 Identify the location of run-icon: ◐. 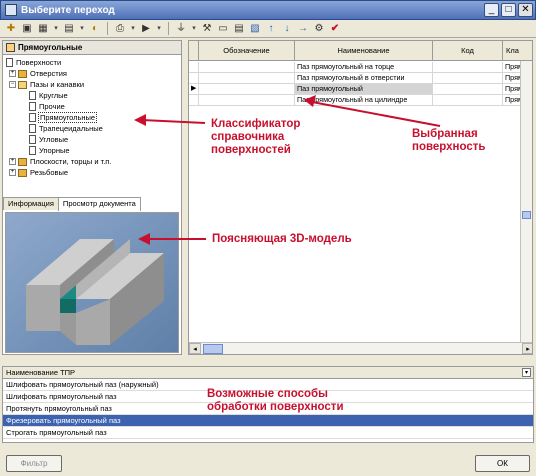
(95, 28).